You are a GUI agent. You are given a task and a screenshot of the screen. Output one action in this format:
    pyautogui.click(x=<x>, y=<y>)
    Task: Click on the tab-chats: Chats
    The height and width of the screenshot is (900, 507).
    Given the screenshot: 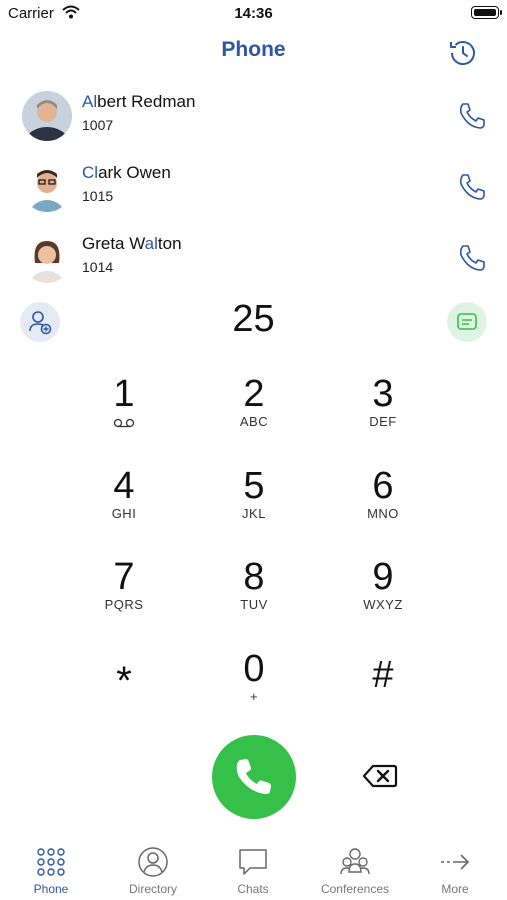 What is the action you would take?
    pyautogui.click(x=253, y=866)
    